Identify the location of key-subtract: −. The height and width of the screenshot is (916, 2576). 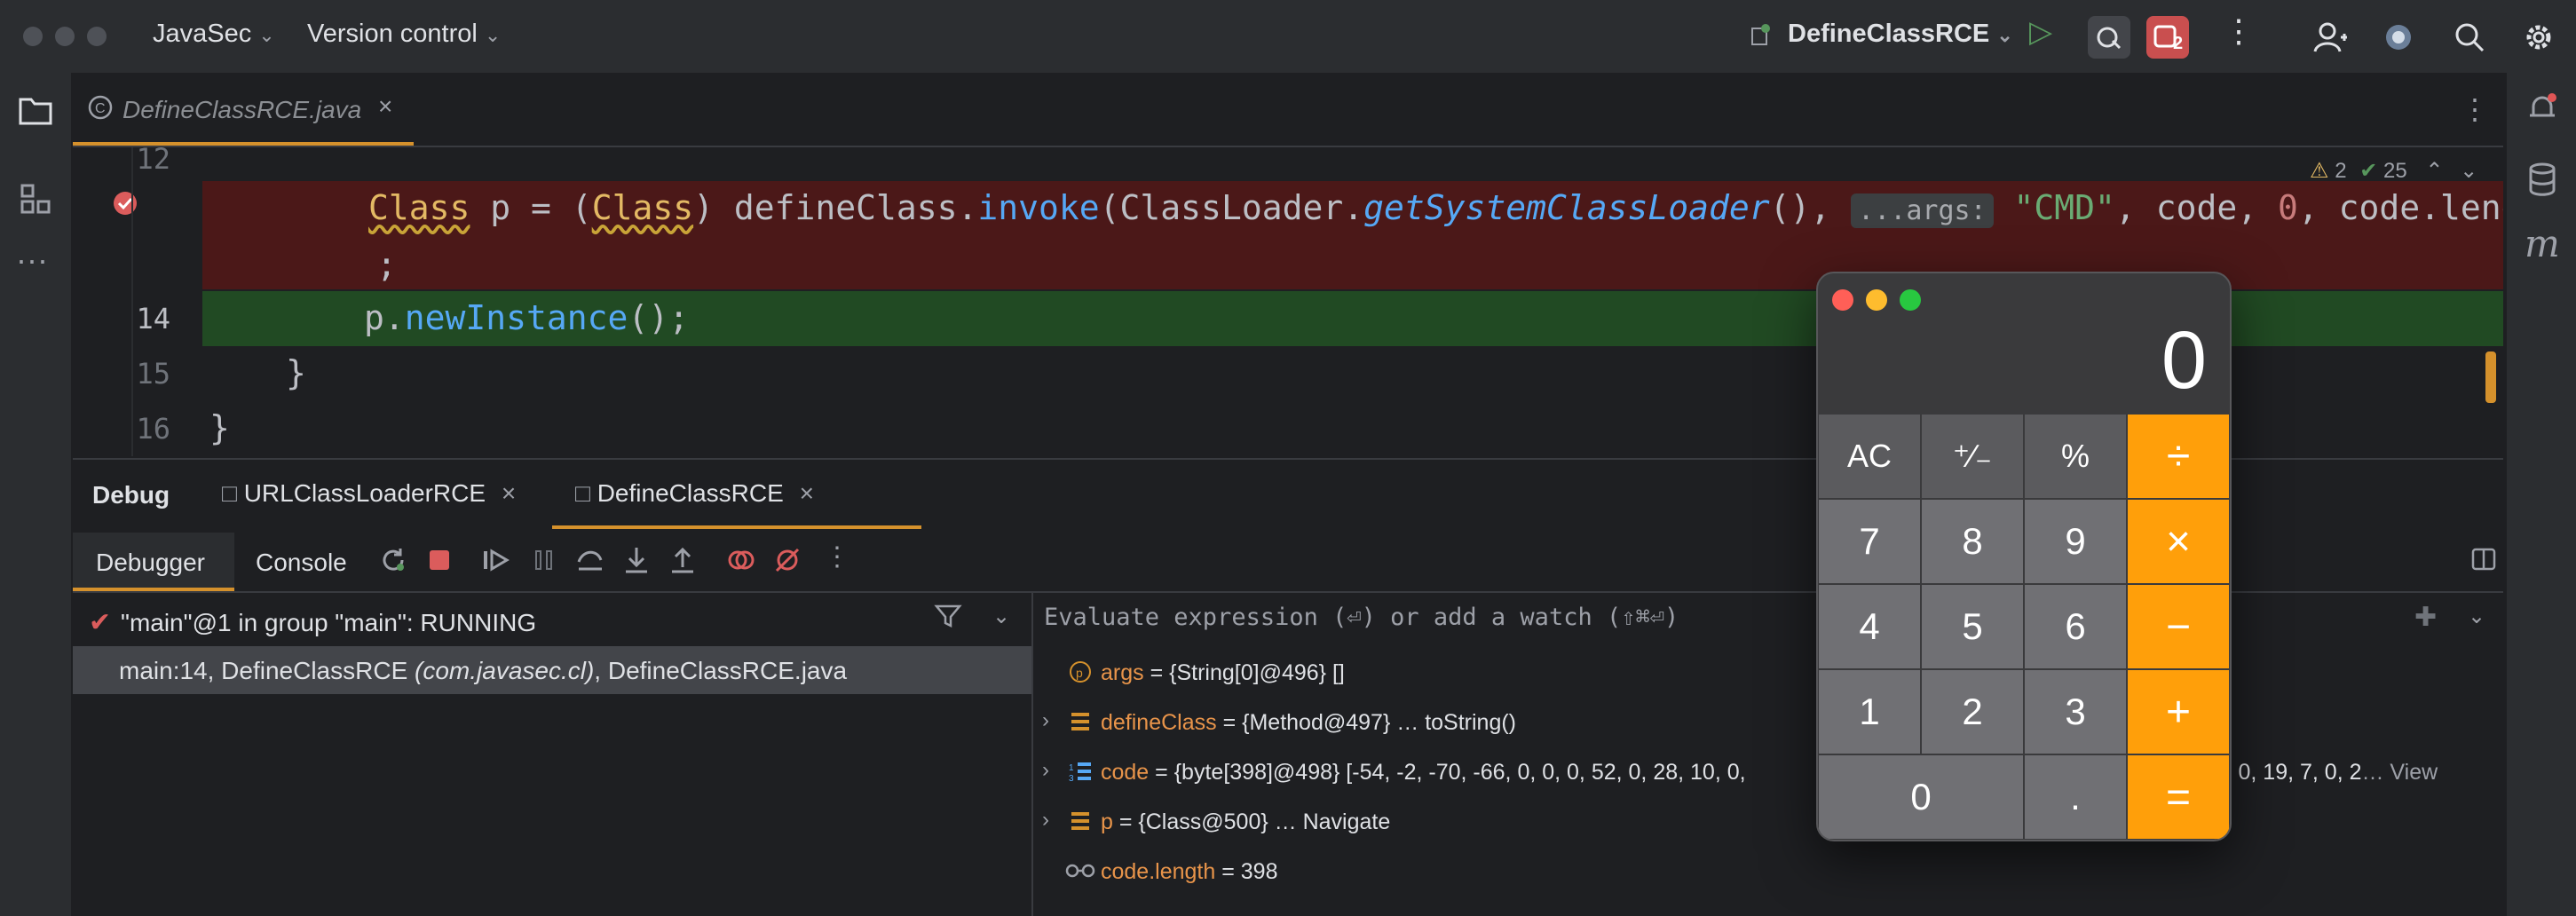
(2178, 626).